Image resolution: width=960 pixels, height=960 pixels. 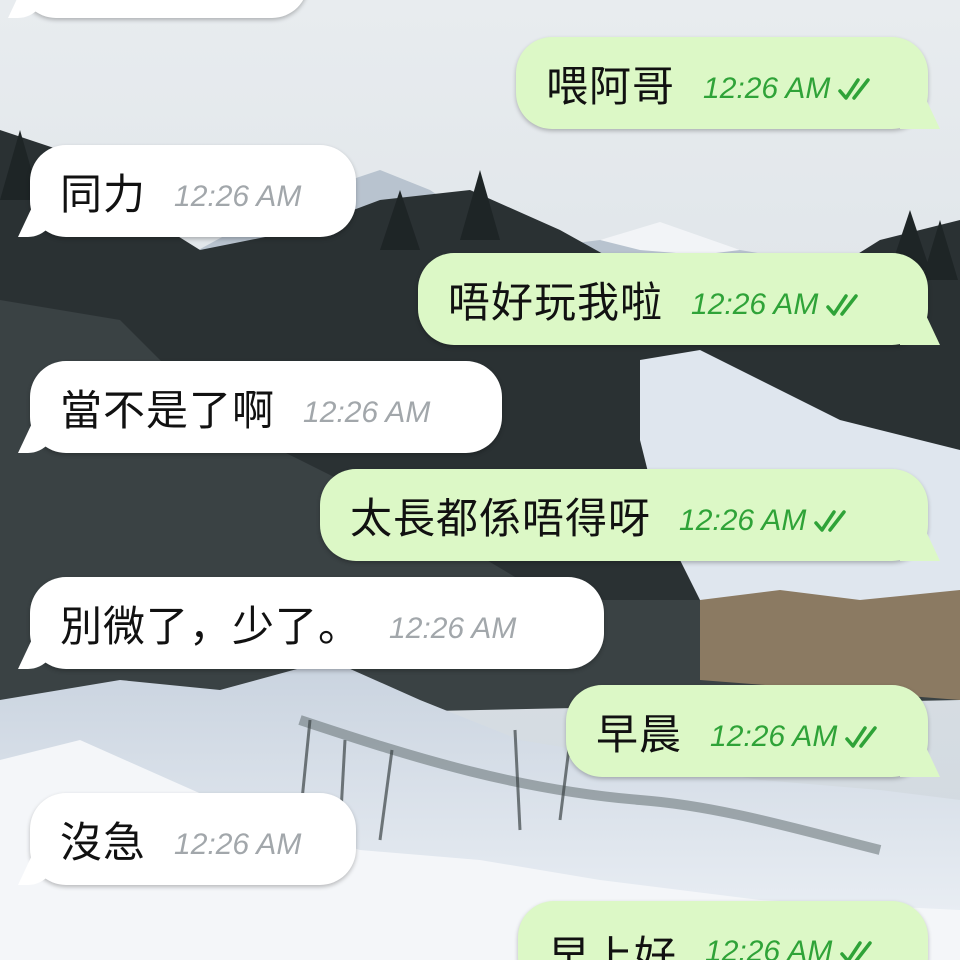 What do you see at coordinates (164, 9) in the screenshot?
I see `message-bubble-incoming-partial` at bounding box center [164, 9].